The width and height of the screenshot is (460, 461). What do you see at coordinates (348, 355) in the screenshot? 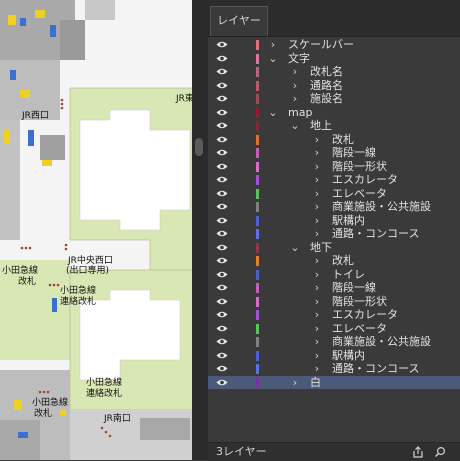
I see `layer-name: 駅構内` at bounding box center [348, 355].